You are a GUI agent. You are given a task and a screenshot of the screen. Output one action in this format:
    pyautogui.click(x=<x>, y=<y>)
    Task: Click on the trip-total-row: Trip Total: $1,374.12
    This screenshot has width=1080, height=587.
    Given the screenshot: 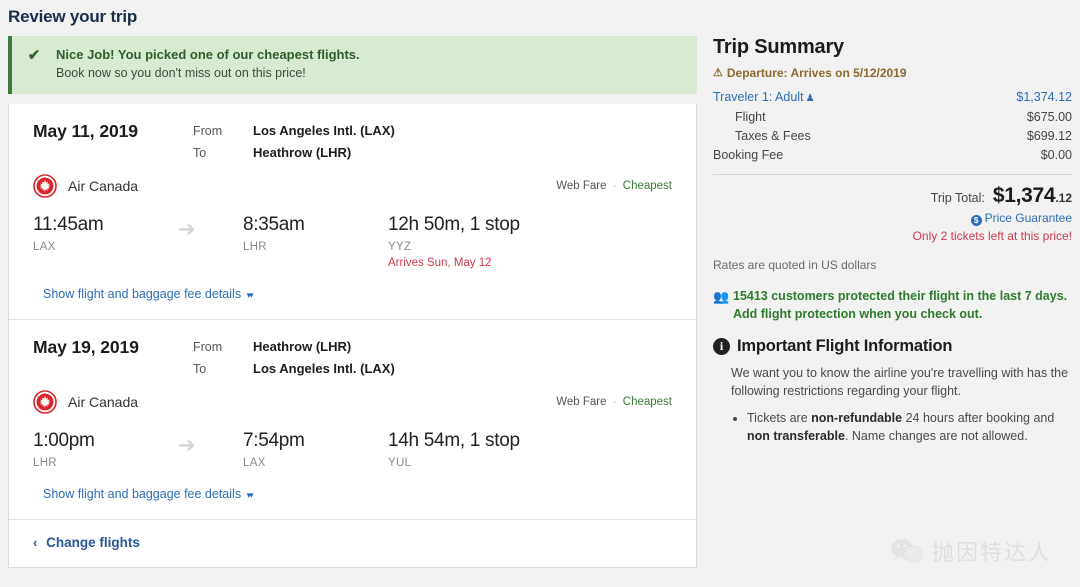 What is the action you would take?
    pyautogui.click(x=892, y=196)
    